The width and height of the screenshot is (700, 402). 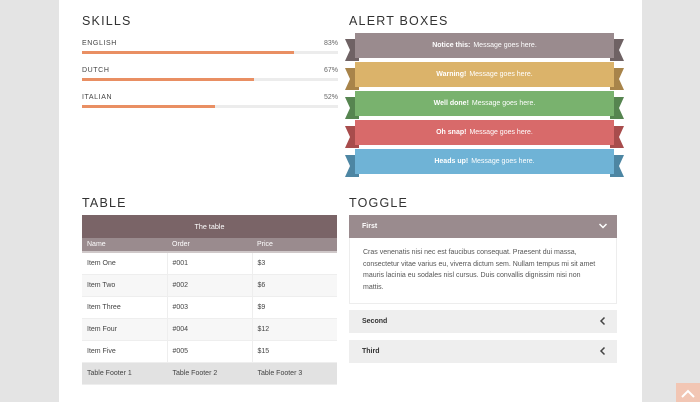 I want to click on cell-order: #002, so click(x=210, y=285).